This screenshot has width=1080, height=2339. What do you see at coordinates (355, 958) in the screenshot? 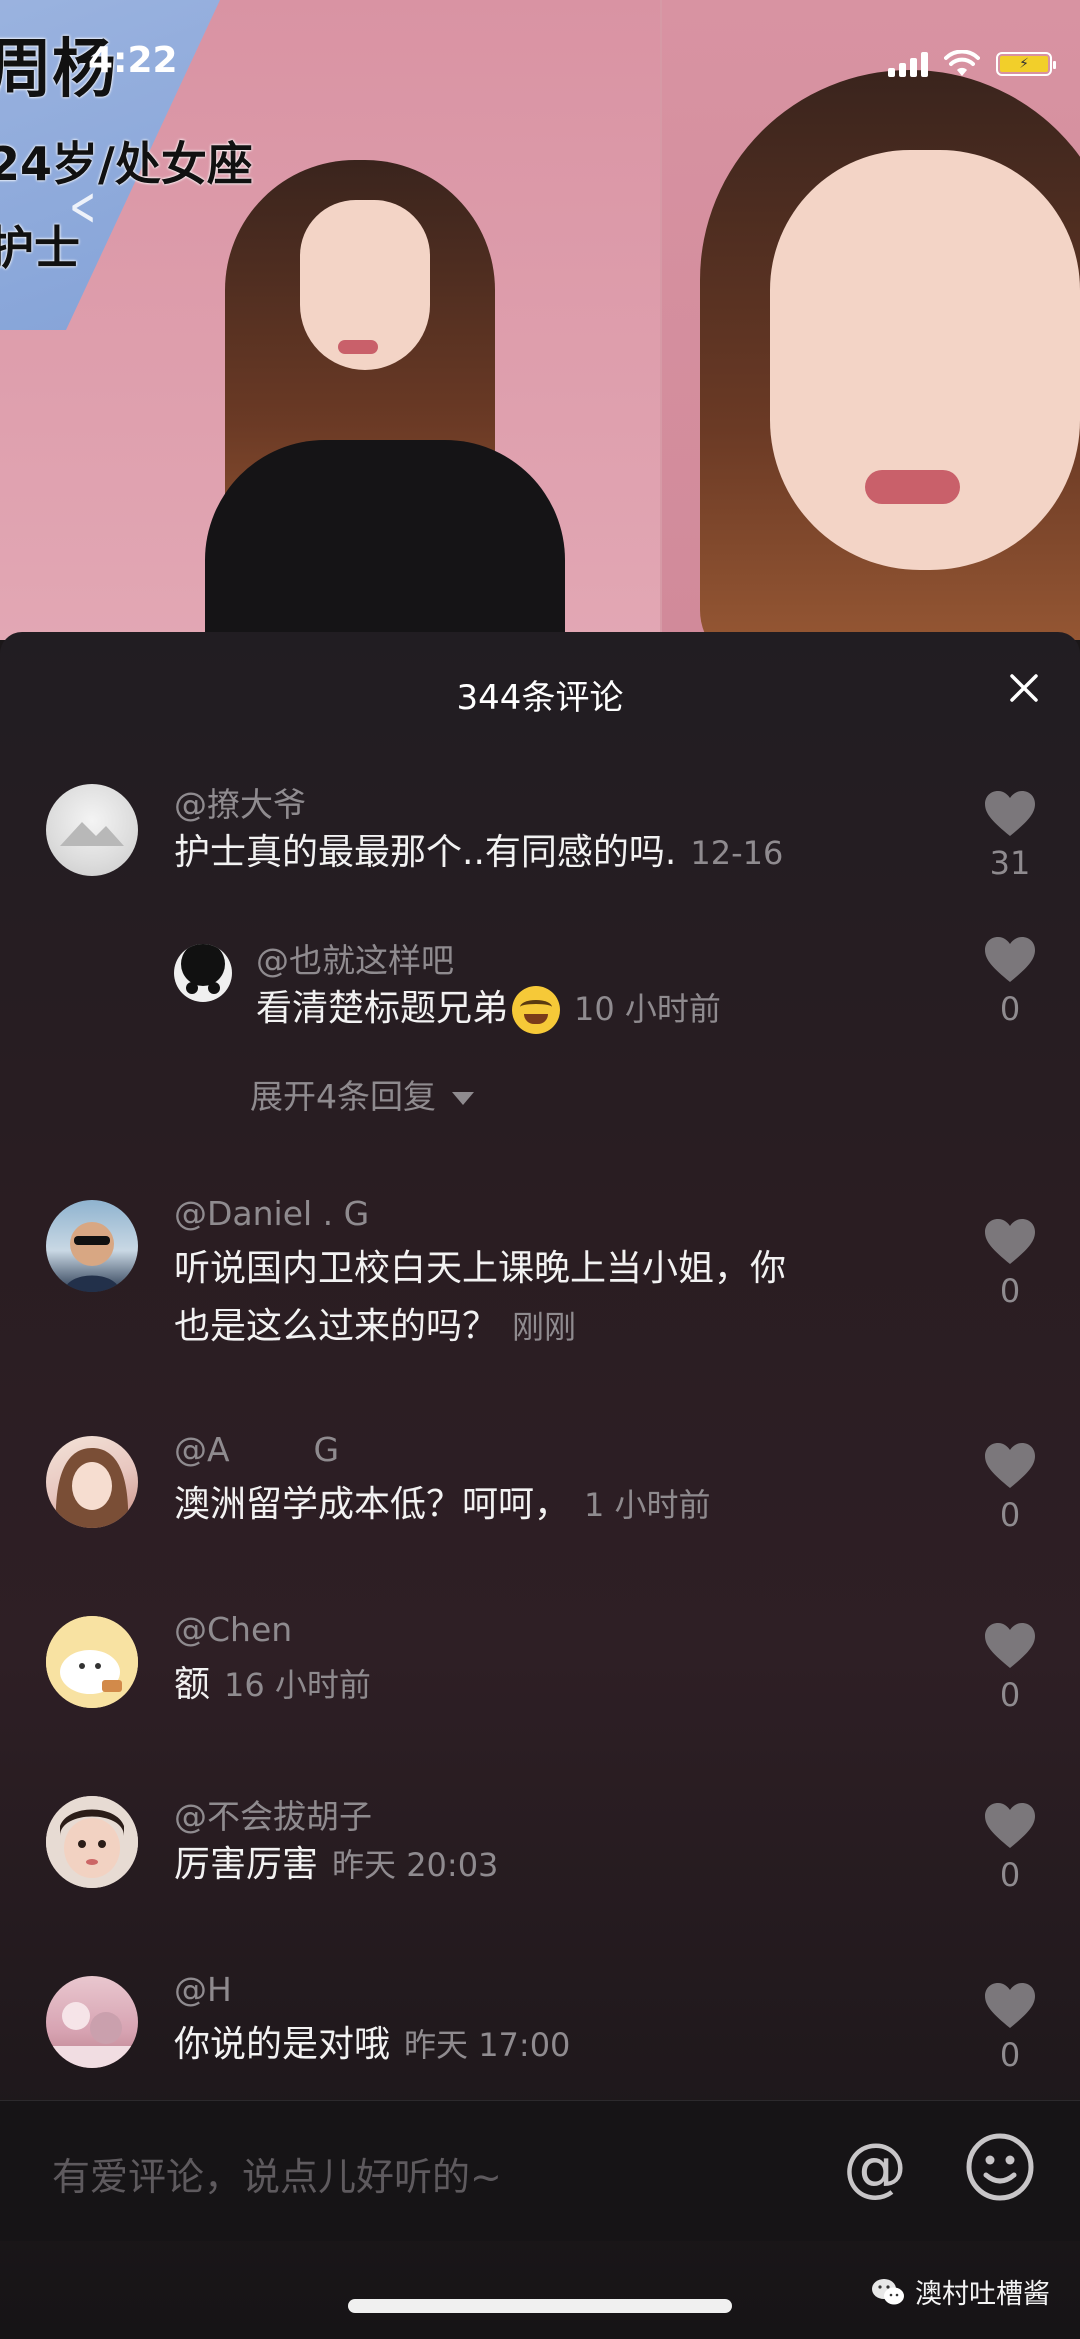
I see `reply-username: @也就这样吧` at bounding box center [355, 958].